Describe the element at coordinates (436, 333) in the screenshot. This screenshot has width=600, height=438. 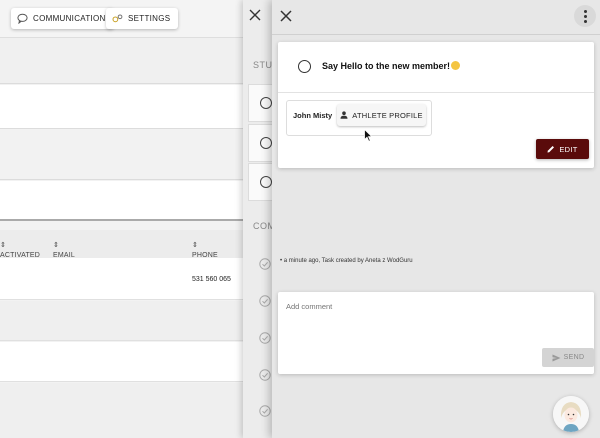
I see `comment-box: SEND` at that location.